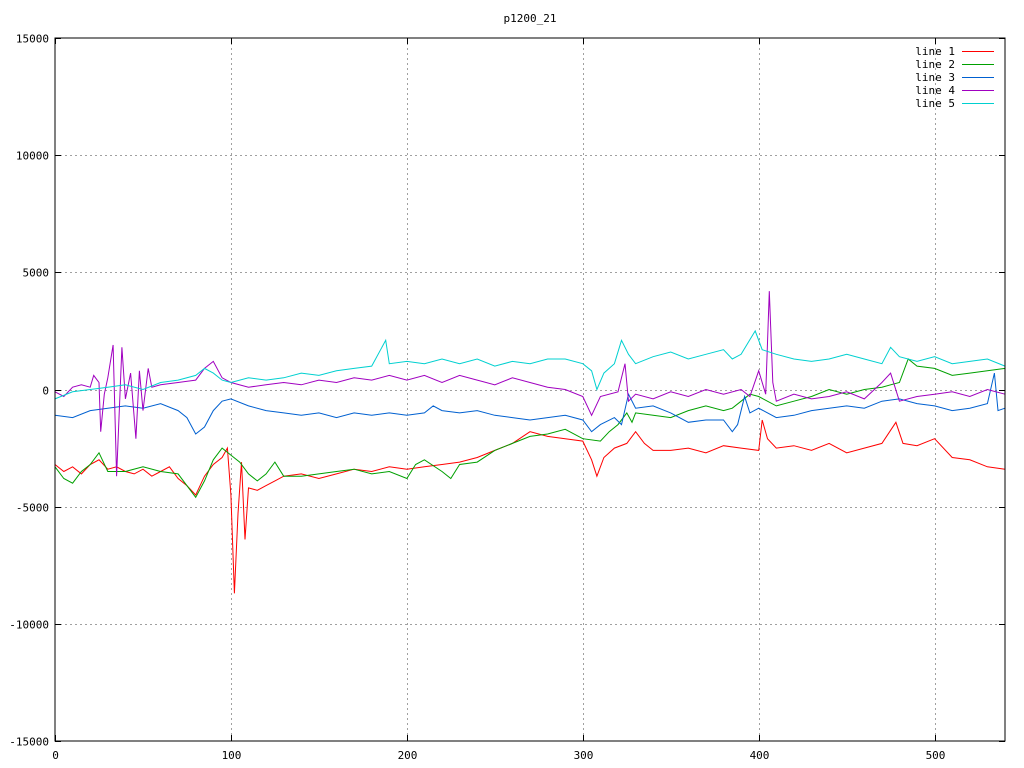 This screenshot has width=1024, height=768. I want to click on legend-label: line 5, so click(935, 103).